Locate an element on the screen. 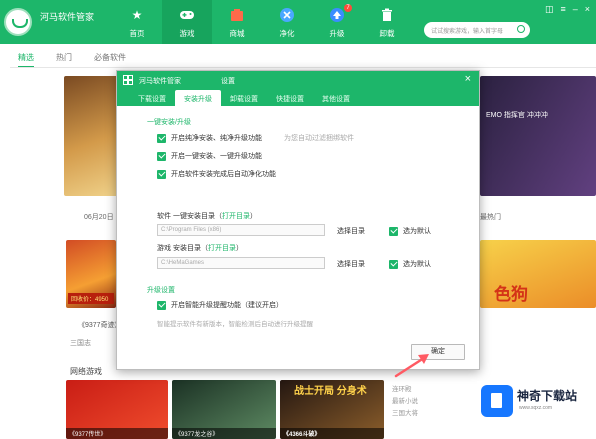 The width and height of the screenshot is (596, 439). game-card-1: 回收价：4950 is located at coordinates (91, 274).